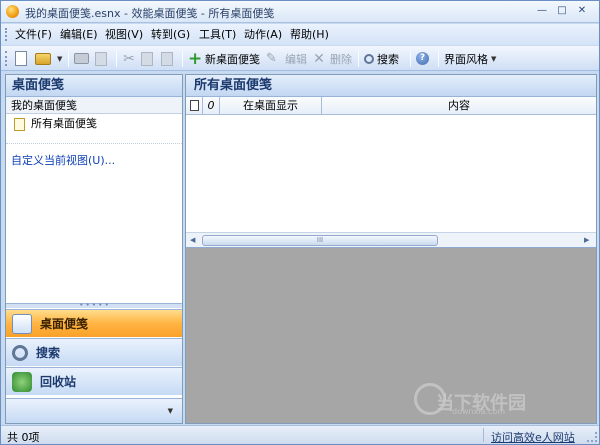  What do you see at coordinates (232, 59) in the screenshot?
I see `new-note-label: 新桌面便笺` at bounding box center [232, 59].